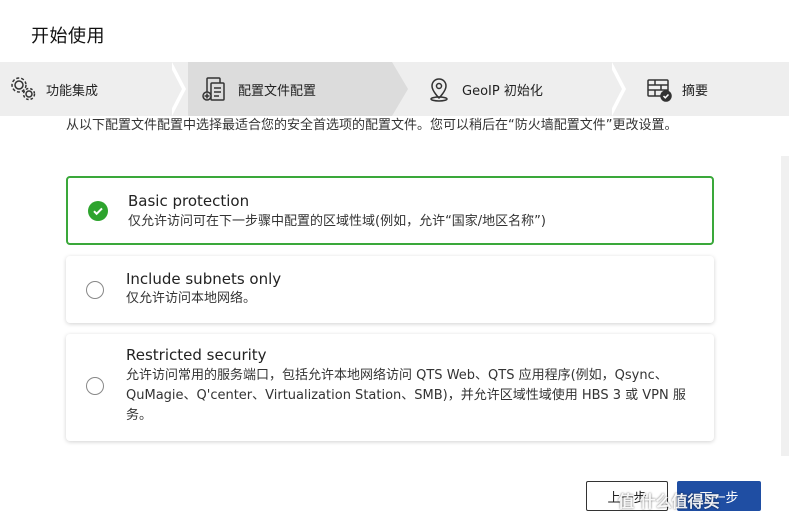 This screenshot has width=789, height=530. Describe the element at coordinates (676, 89) in the screenshot. I see `step-summary: 摘要` at that location.